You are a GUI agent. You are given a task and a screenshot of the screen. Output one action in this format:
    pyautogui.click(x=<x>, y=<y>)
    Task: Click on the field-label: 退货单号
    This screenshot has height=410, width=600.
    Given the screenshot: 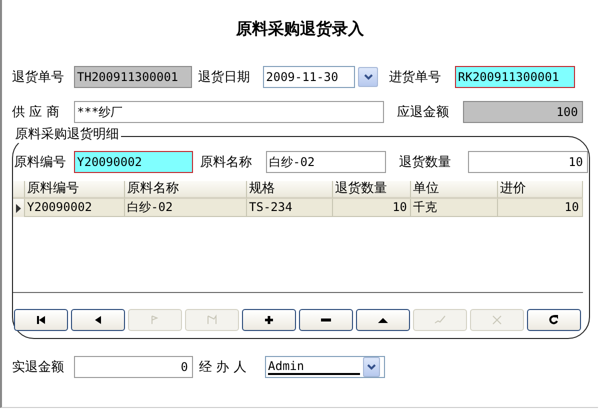 What is the action you would take?
    pyautogui.click(x=38, y=77)
    